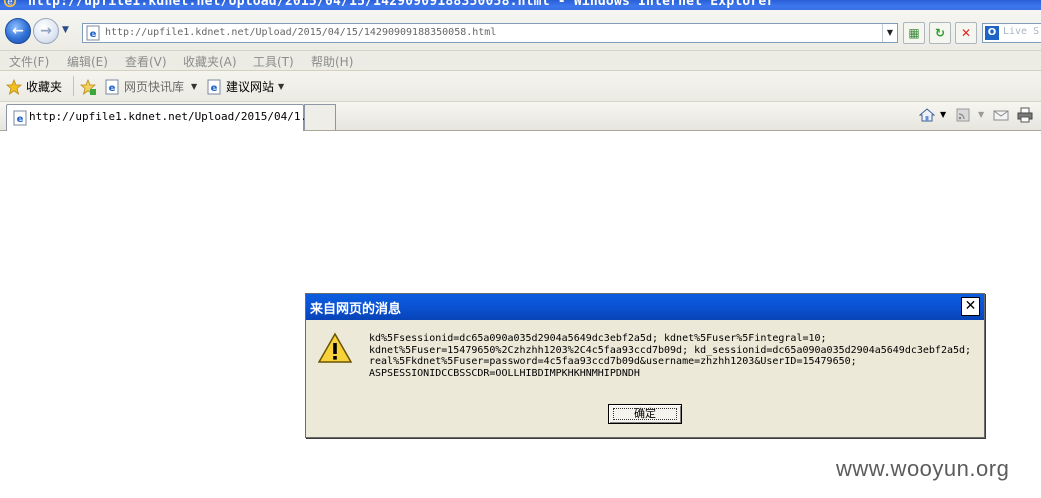  I want to click on web-slice-icon: e, so click(112, 87).